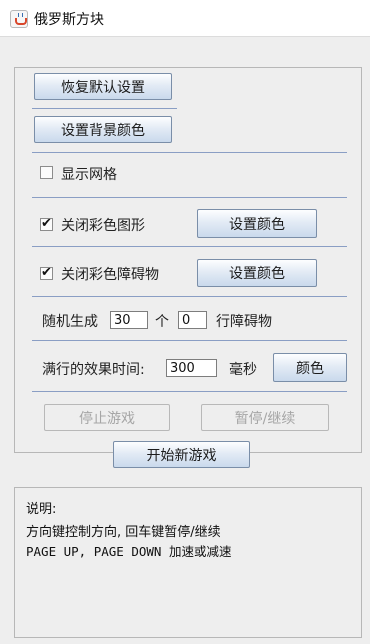  I want to click on help-line-controls: 方向键控制方向, 回车键暂停/继续, so click(123, 532).